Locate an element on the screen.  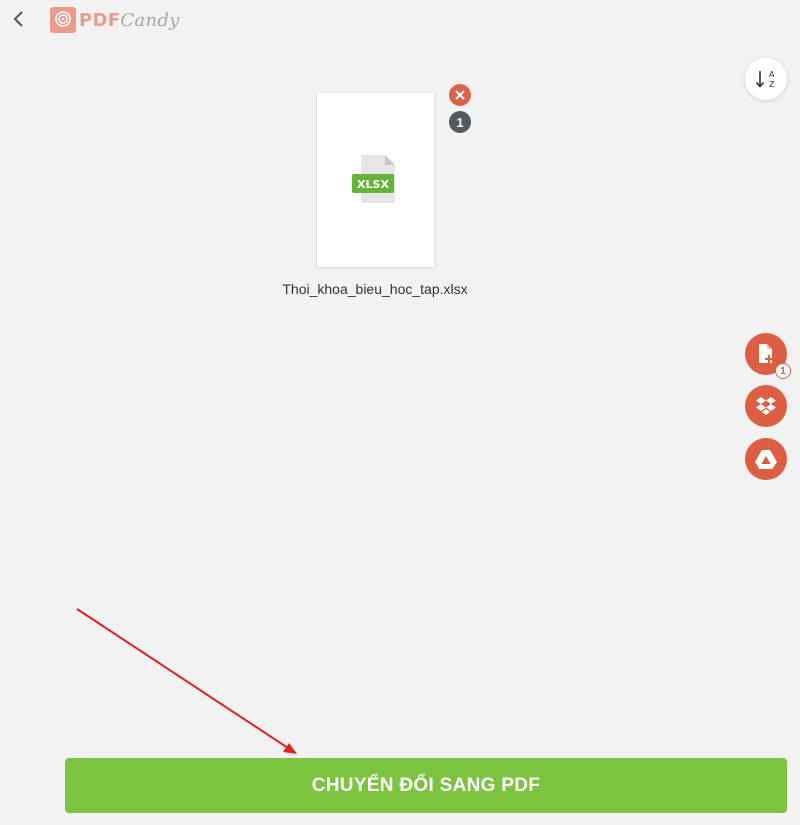
sort-az-icon: A Z is located at coordinates (765, 79).